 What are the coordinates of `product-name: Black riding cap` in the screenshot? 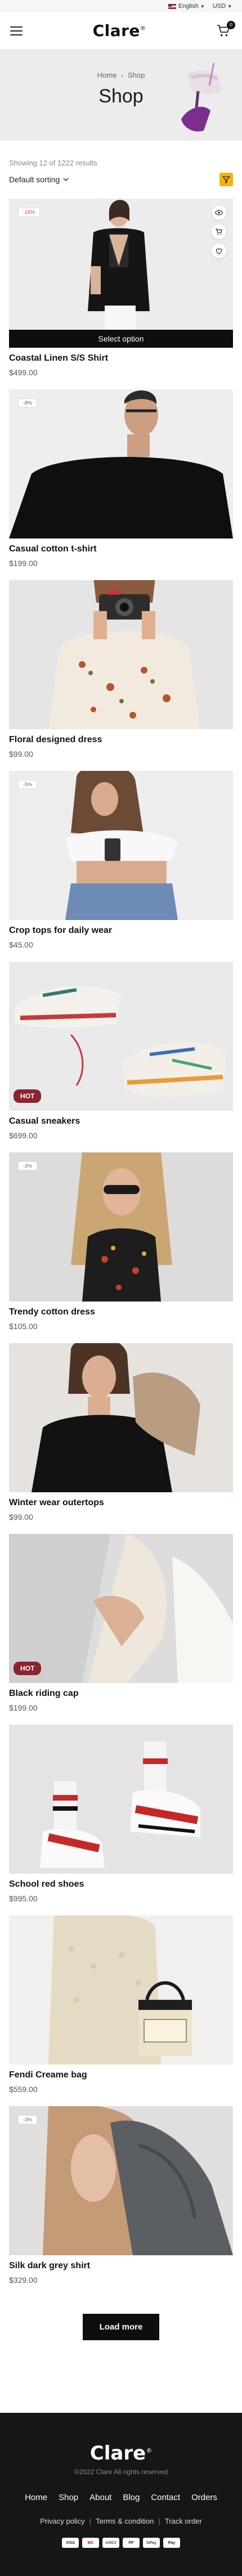 It's located at (121, 1694).